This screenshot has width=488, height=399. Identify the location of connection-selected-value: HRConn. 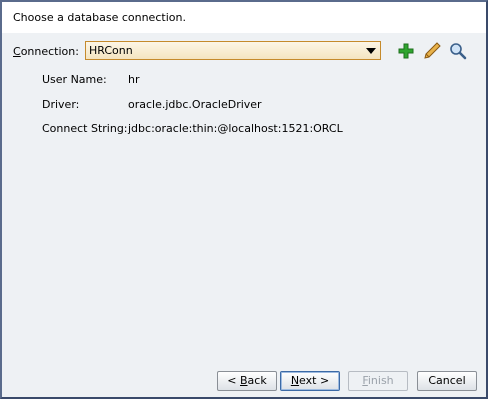
(111, 50).